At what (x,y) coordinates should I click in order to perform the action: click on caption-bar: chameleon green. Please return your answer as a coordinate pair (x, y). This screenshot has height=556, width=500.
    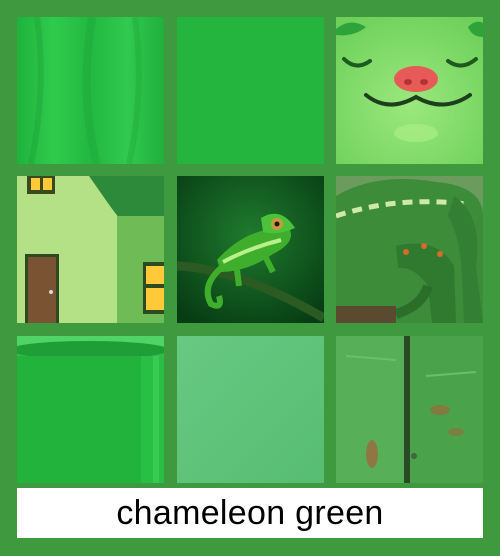
    Looking at the image, I should click on (250, 513).